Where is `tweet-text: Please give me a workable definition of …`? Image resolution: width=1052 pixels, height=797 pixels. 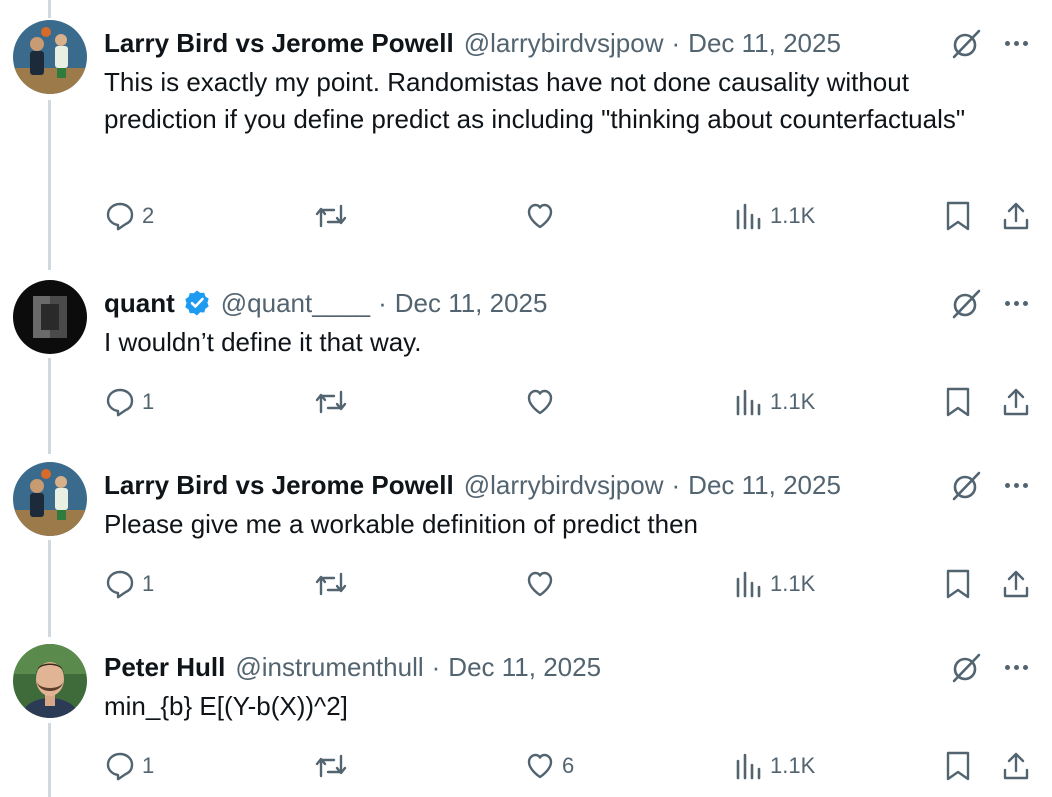 tweet-text: Please give me a workable definition of … is located at coordinates (401, 524).